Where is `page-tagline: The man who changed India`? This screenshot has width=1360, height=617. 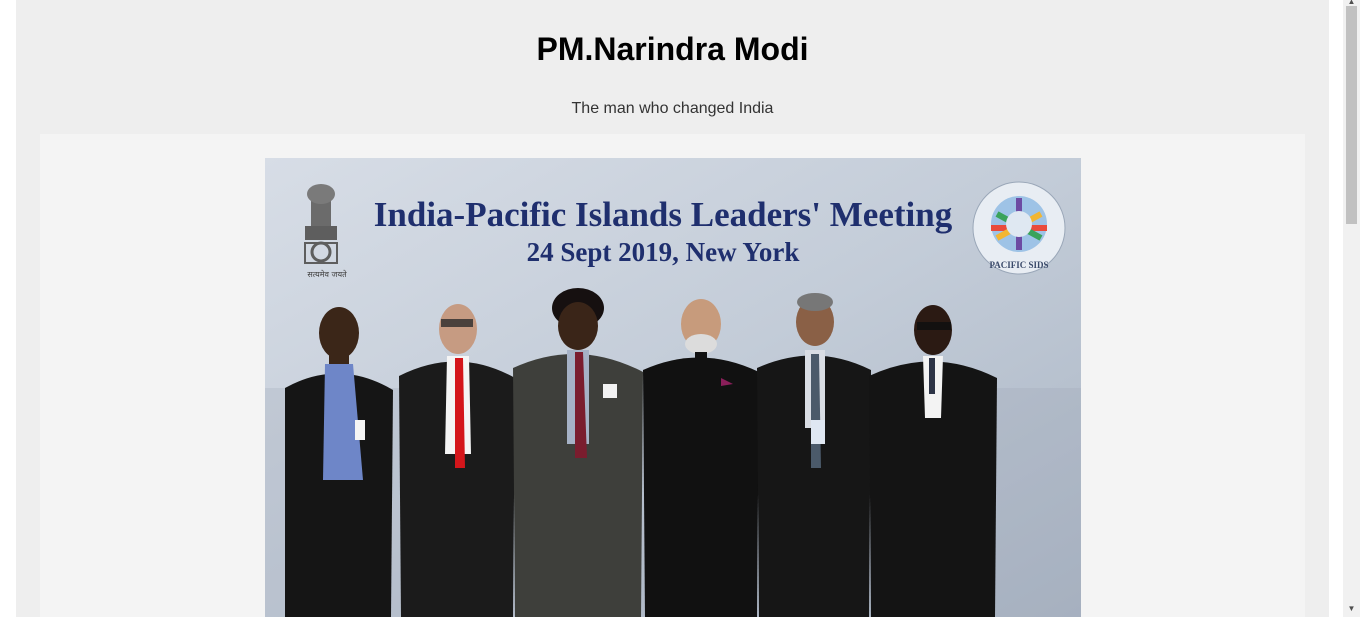
page-tagline: The man who changed India is located at coordinates (672, 108).